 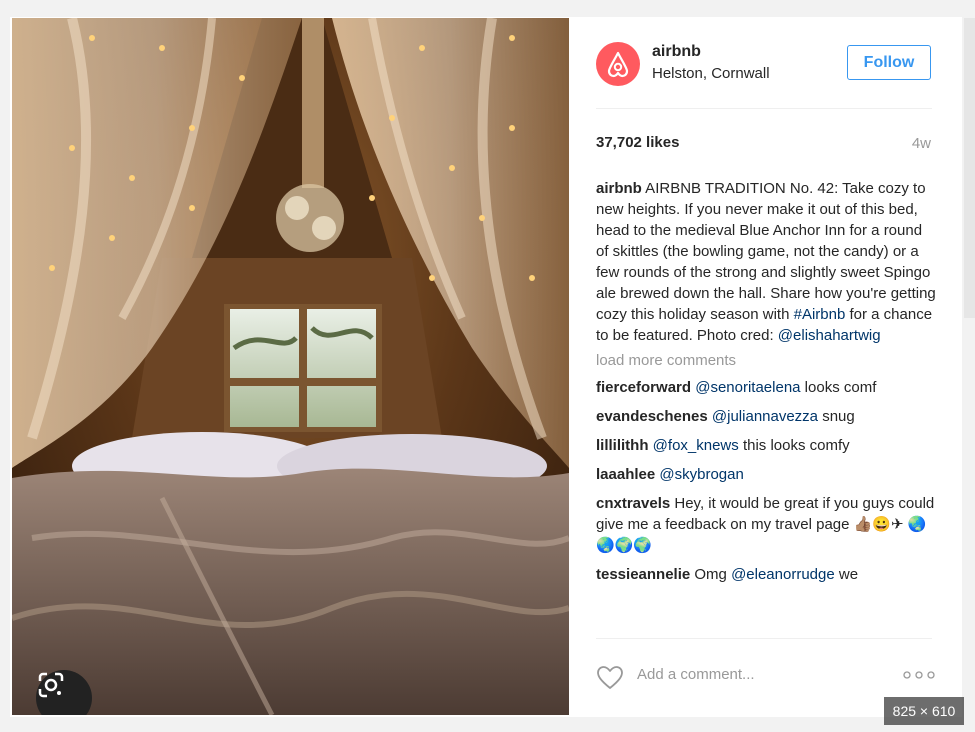 What do you see at coordinates (637, 142) in the screenshot?
I see `likes-count: 37,702 likes` at bounding box center [637, 142].